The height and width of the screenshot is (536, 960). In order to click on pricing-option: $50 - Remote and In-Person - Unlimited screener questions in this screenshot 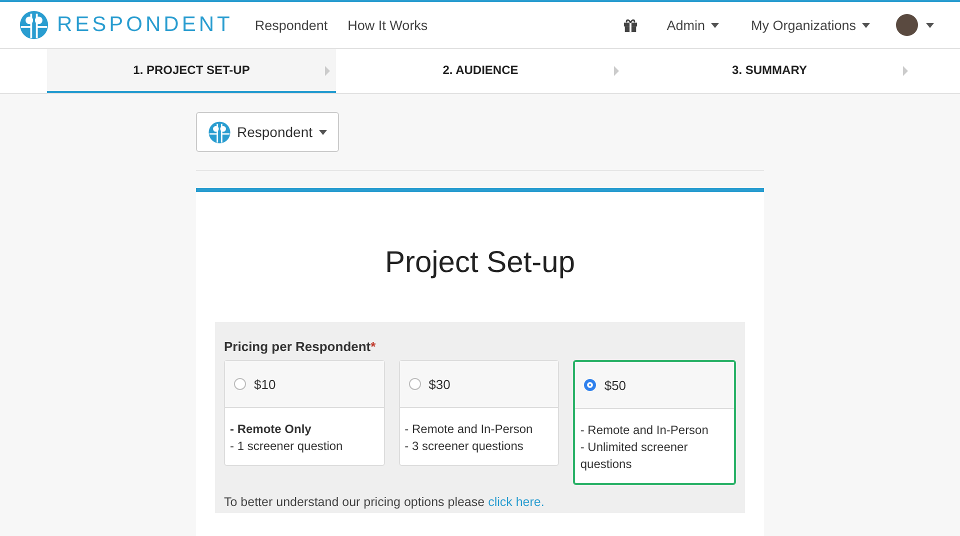, I will do `click(654, 422)`.